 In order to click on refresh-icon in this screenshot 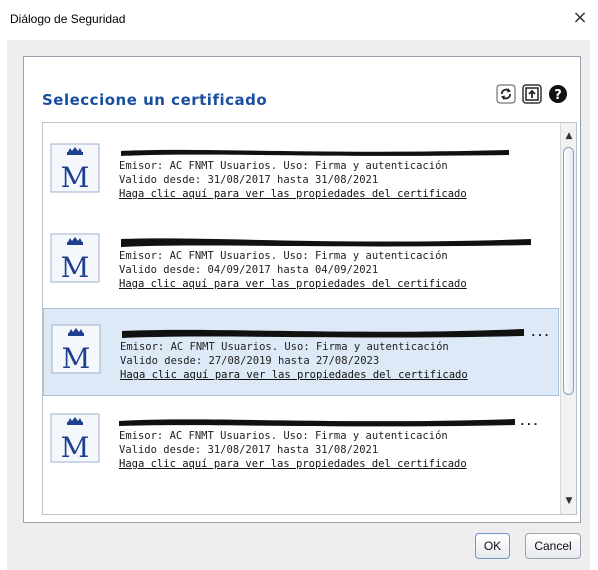, I will do `click(506, 94)`.